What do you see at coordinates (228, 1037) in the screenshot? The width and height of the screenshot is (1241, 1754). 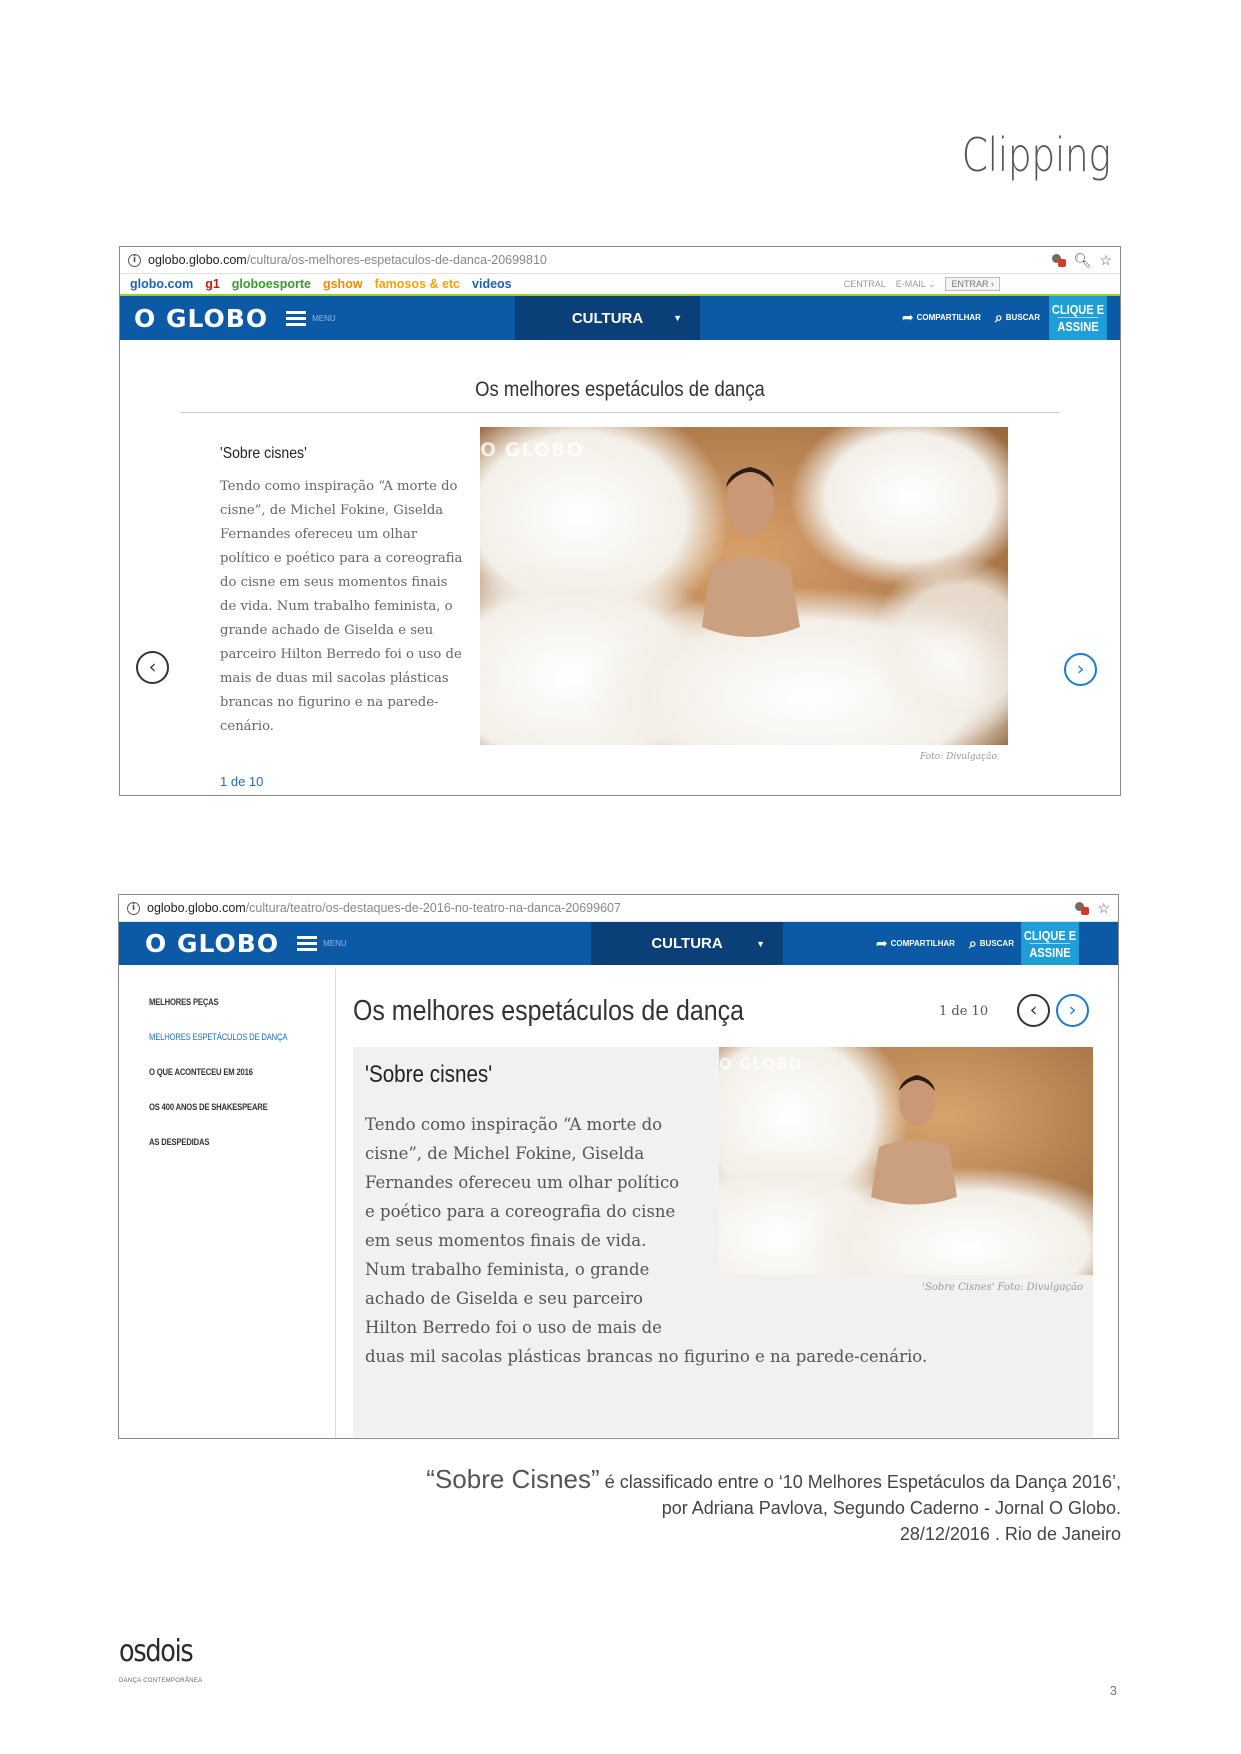 I see `sidebar-item-melhores-espetaculos: MELHORES ESPETÁCULOS DE DANÇA` at bounding box center [228, 1037].